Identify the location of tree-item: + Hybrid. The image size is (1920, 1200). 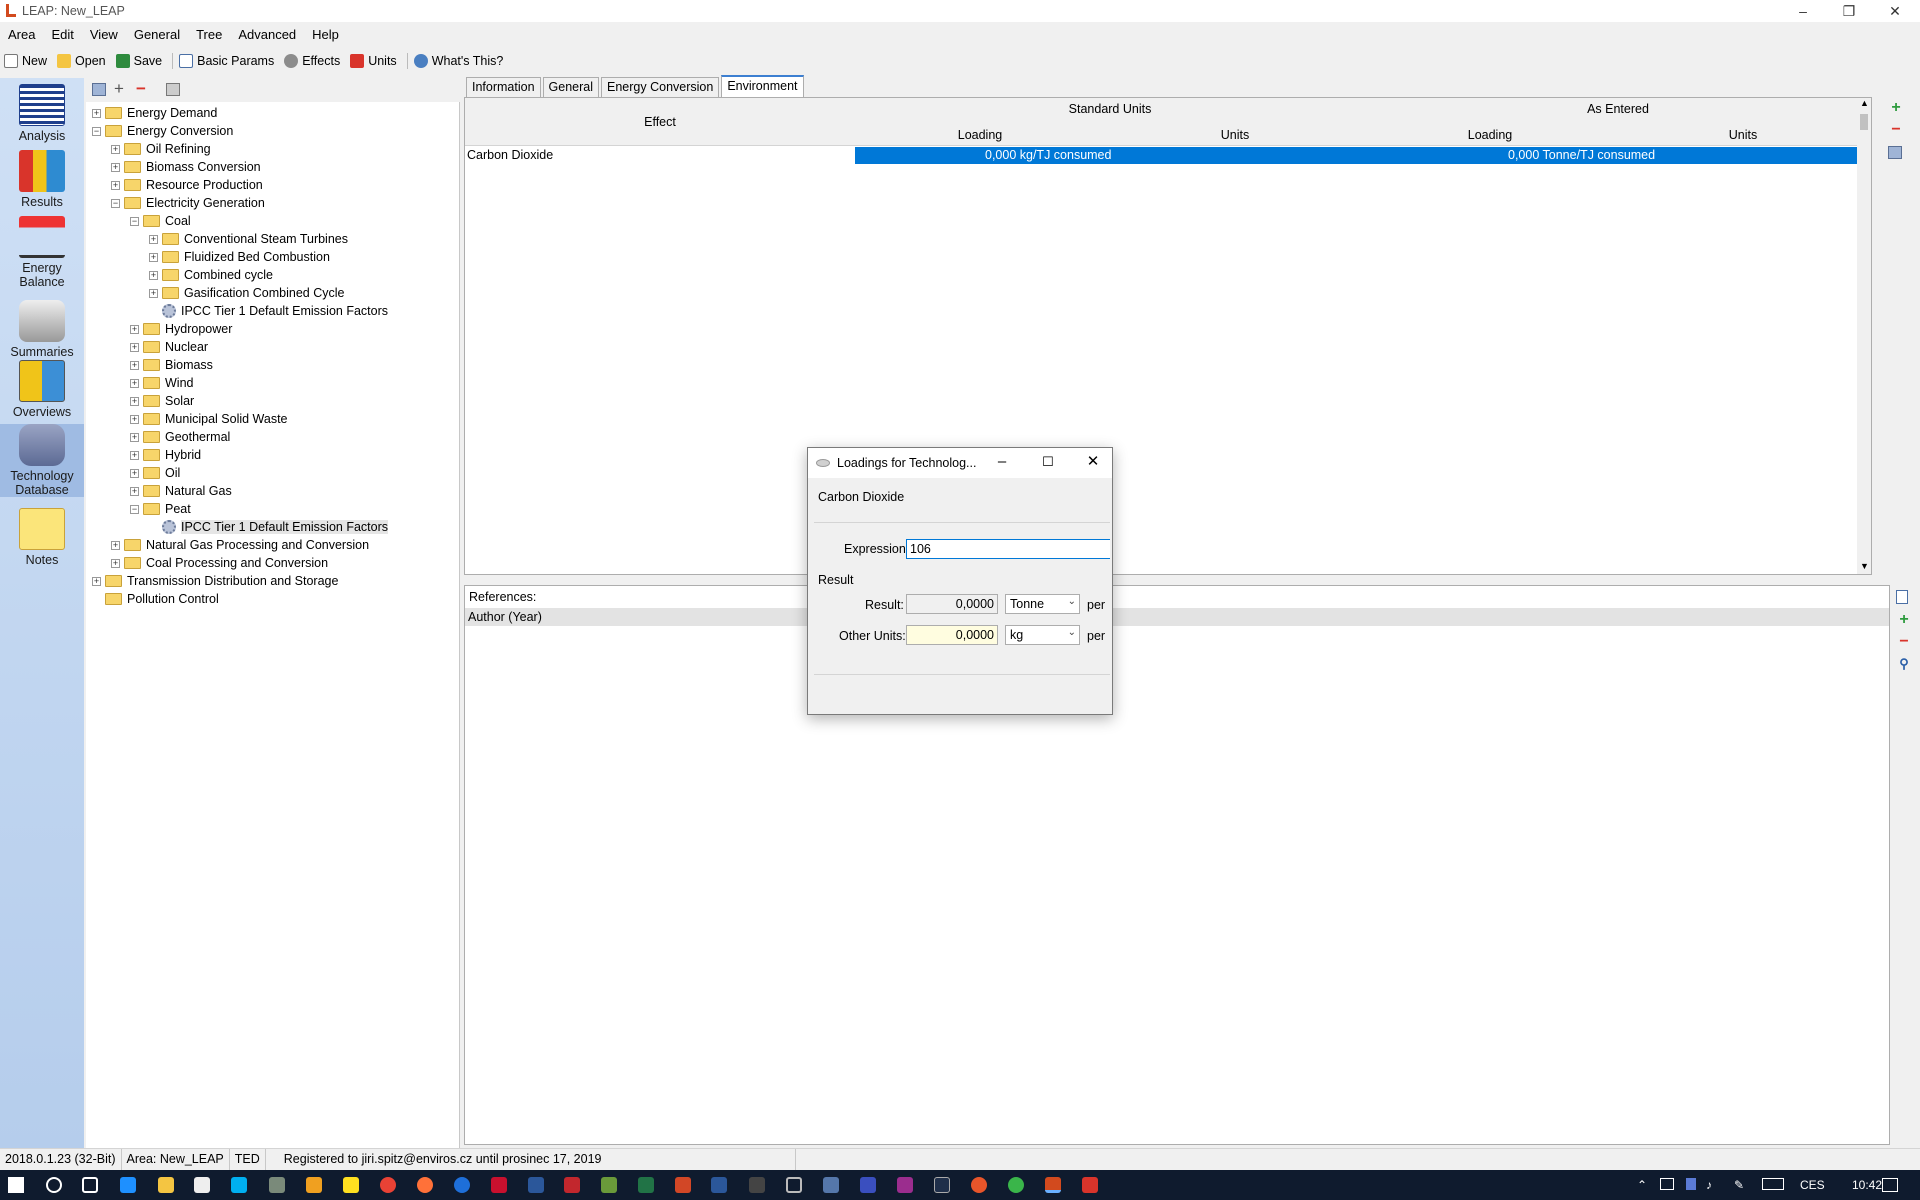
(165, 455).